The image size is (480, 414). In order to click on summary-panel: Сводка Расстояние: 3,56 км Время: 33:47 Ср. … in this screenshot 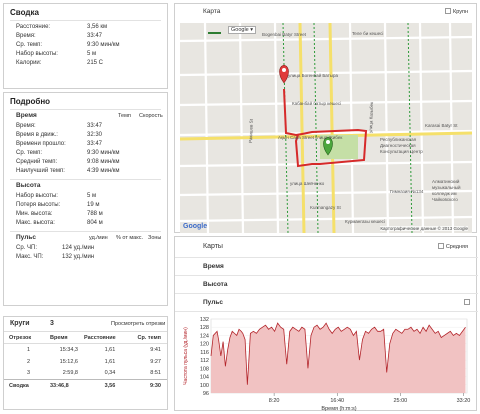, I will do `click(85, 46)`.